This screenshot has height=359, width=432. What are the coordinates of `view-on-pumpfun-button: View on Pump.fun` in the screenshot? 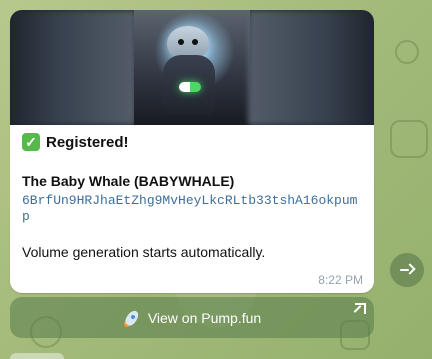 It's located at (192, 317).